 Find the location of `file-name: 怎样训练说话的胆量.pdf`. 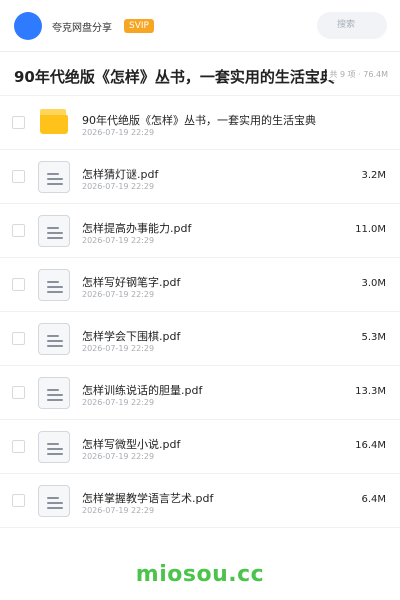

file-name: 怎样训练说话的胆量.pdf is located at coordinates (142, 390).